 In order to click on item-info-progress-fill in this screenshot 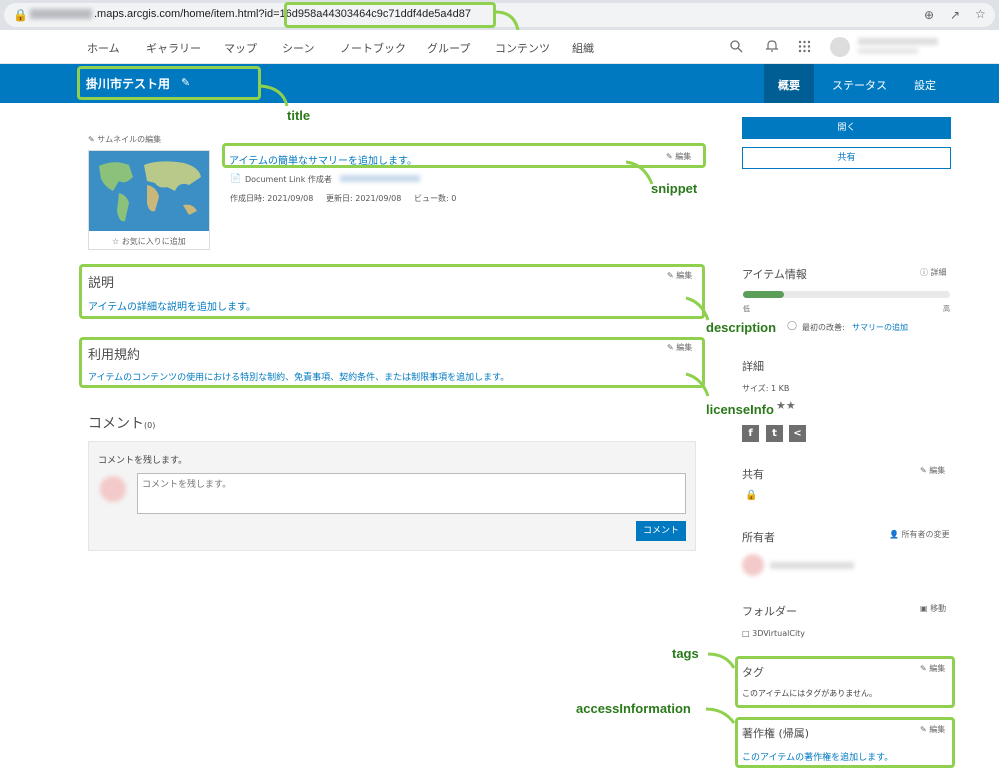, I will do `click(764, 294)`.